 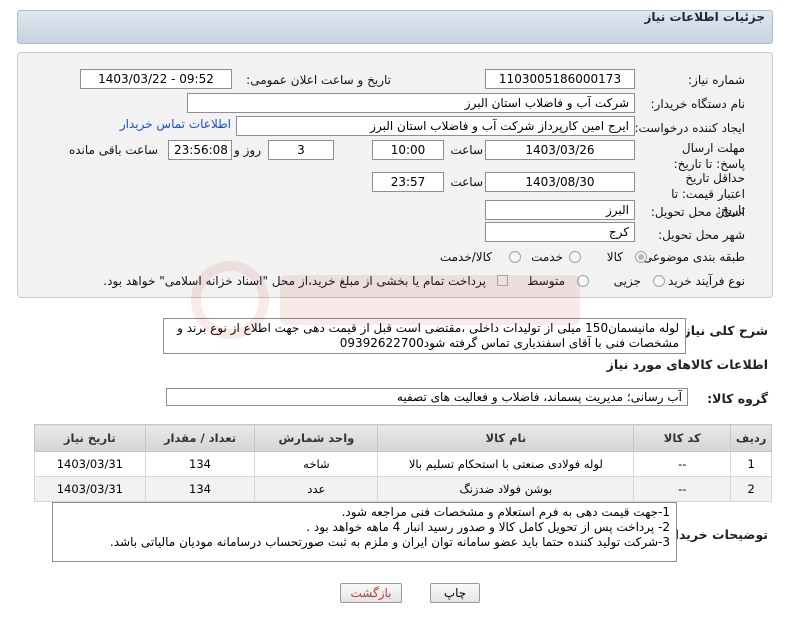 What do you see at coordinates (301, 150) in the screenshot?
I see `days-remaining-field: 3` at bounding box center [301, 150].